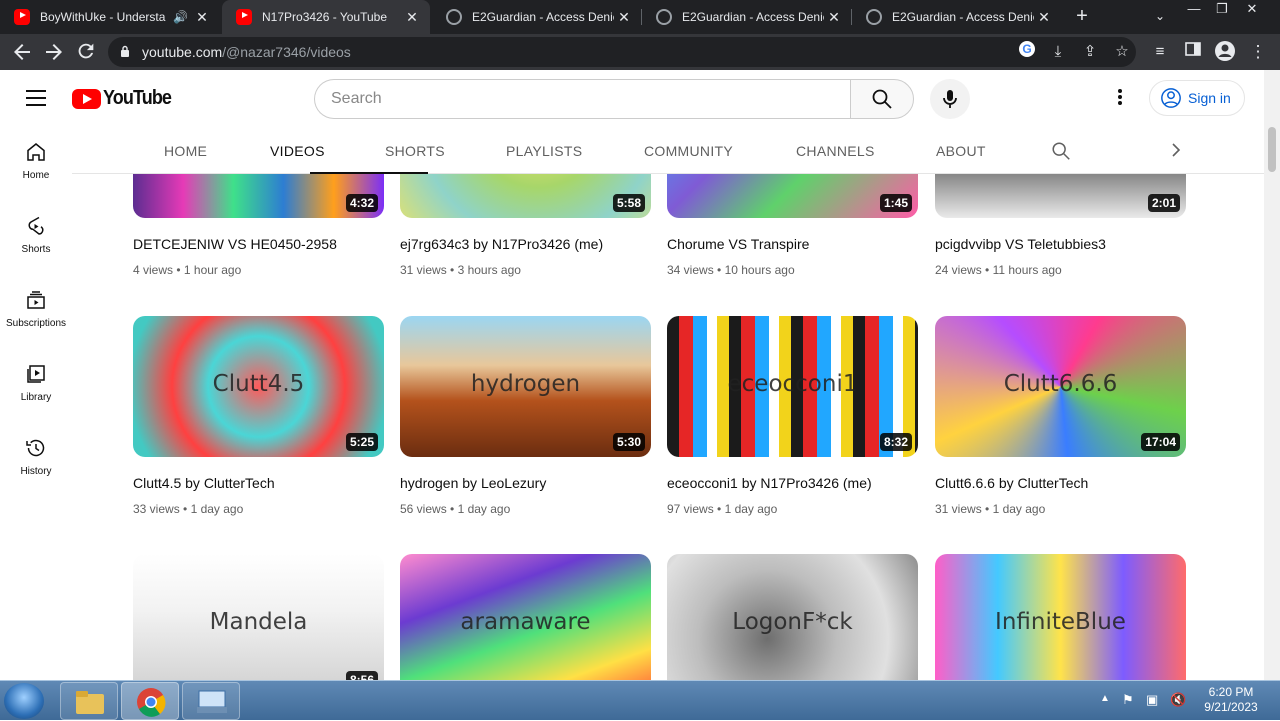  What do you see at coordinates (1027, 52) in the screenshot?
I see `google-icon: G` at bounding box center [1027, 52].